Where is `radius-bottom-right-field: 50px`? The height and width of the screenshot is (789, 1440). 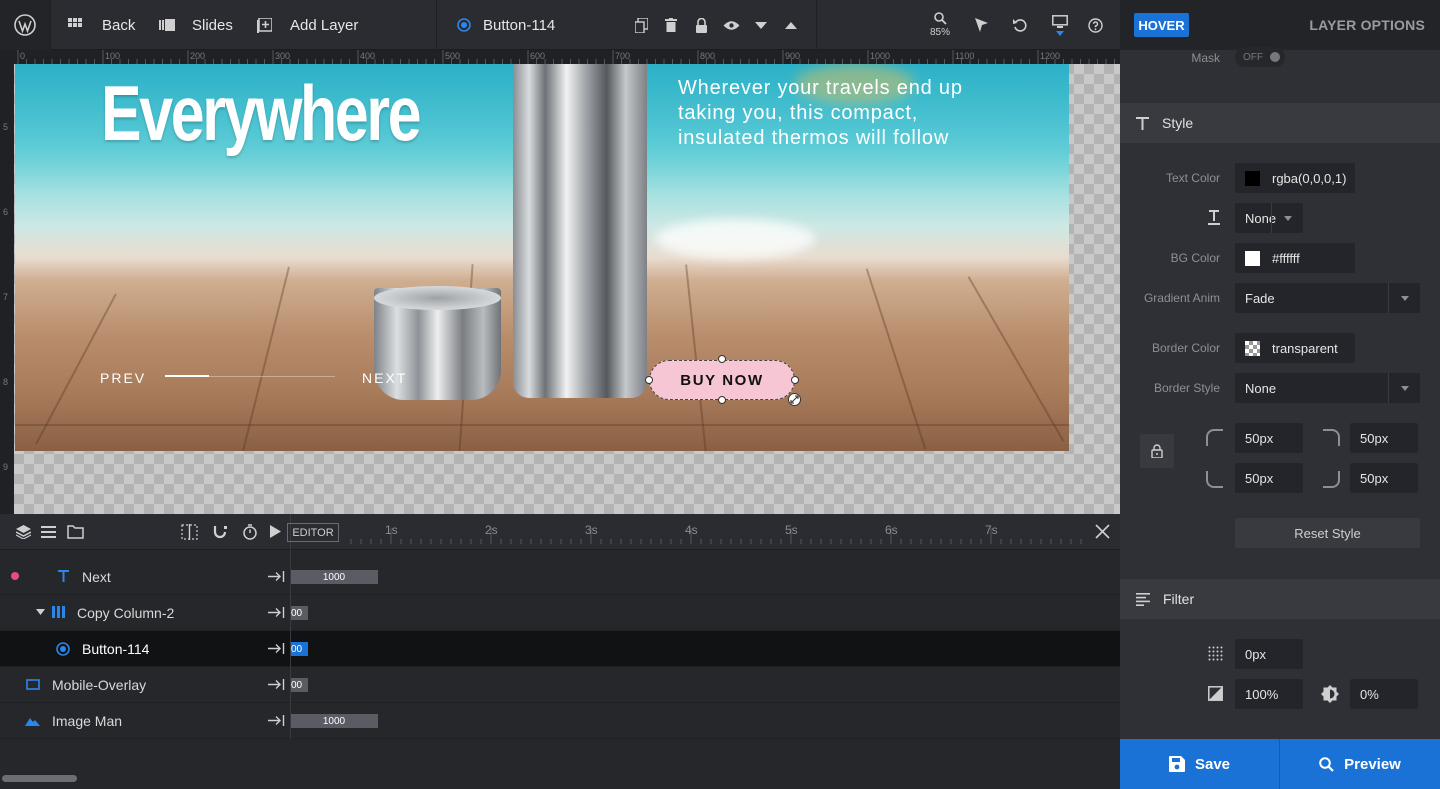 radius-bottom-right-field: 50px is located at coordinates (1384, 478).